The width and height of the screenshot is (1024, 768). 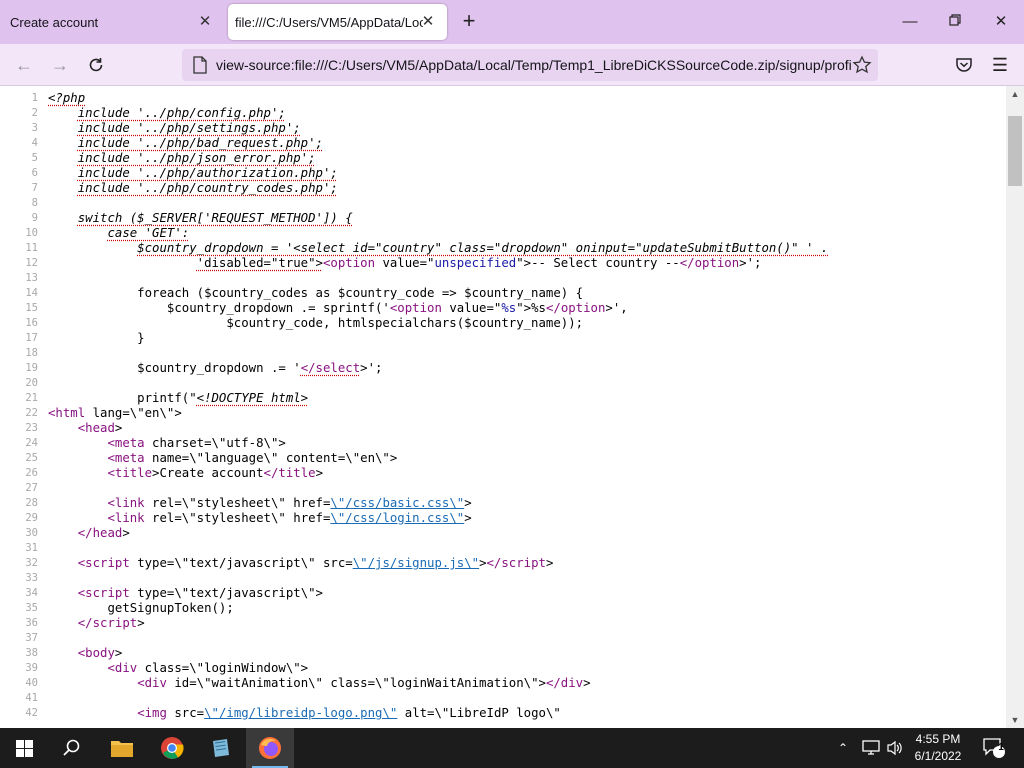 What do you see at coordinates (564, 683) in the screenshot?
I see `code-token: </div` at bounding box center [564, 683].